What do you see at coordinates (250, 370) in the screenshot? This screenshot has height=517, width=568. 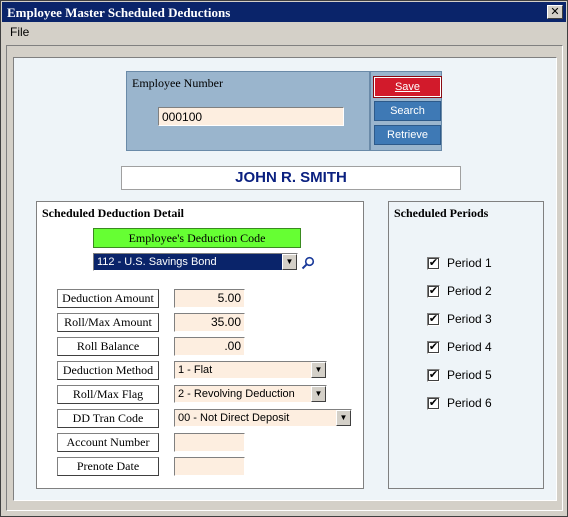 I see `deduction-method-select: 1 - Flat ▼` at bounding box center [250, 370].